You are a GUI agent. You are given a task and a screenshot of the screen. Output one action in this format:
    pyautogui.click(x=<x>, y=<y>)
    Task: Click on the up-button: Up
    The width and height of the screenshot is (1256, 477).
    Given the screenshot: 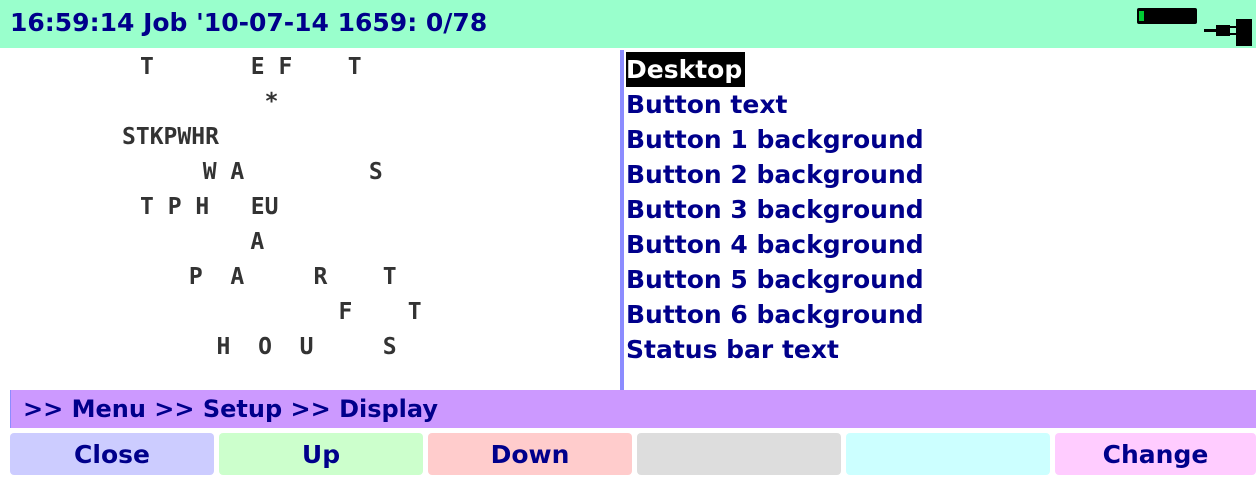 What is the action you would take?
    pyautogui.click(x=321, y=454)
    